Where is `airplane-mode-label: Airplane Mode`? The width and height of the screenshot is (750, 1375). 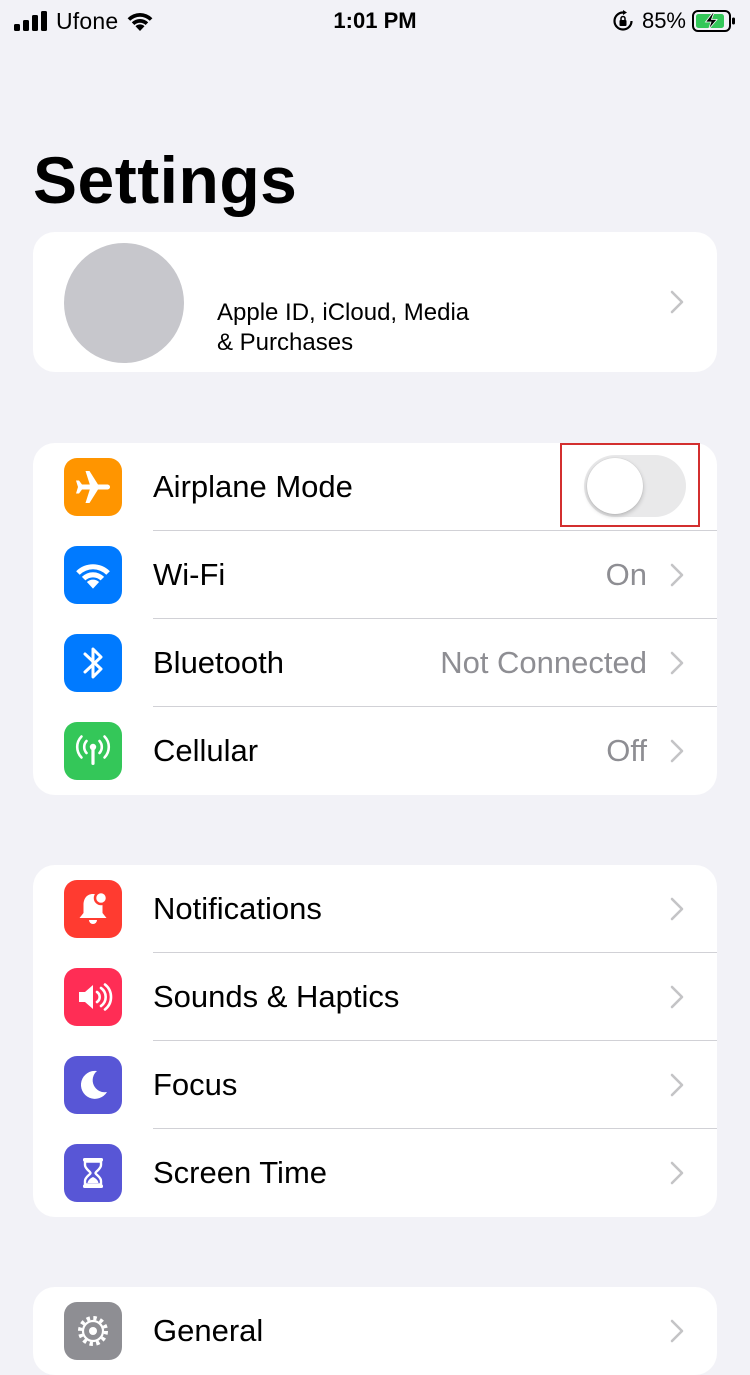
airplane-mode-label: Airplane Mode is located at coordinates (253, 486).